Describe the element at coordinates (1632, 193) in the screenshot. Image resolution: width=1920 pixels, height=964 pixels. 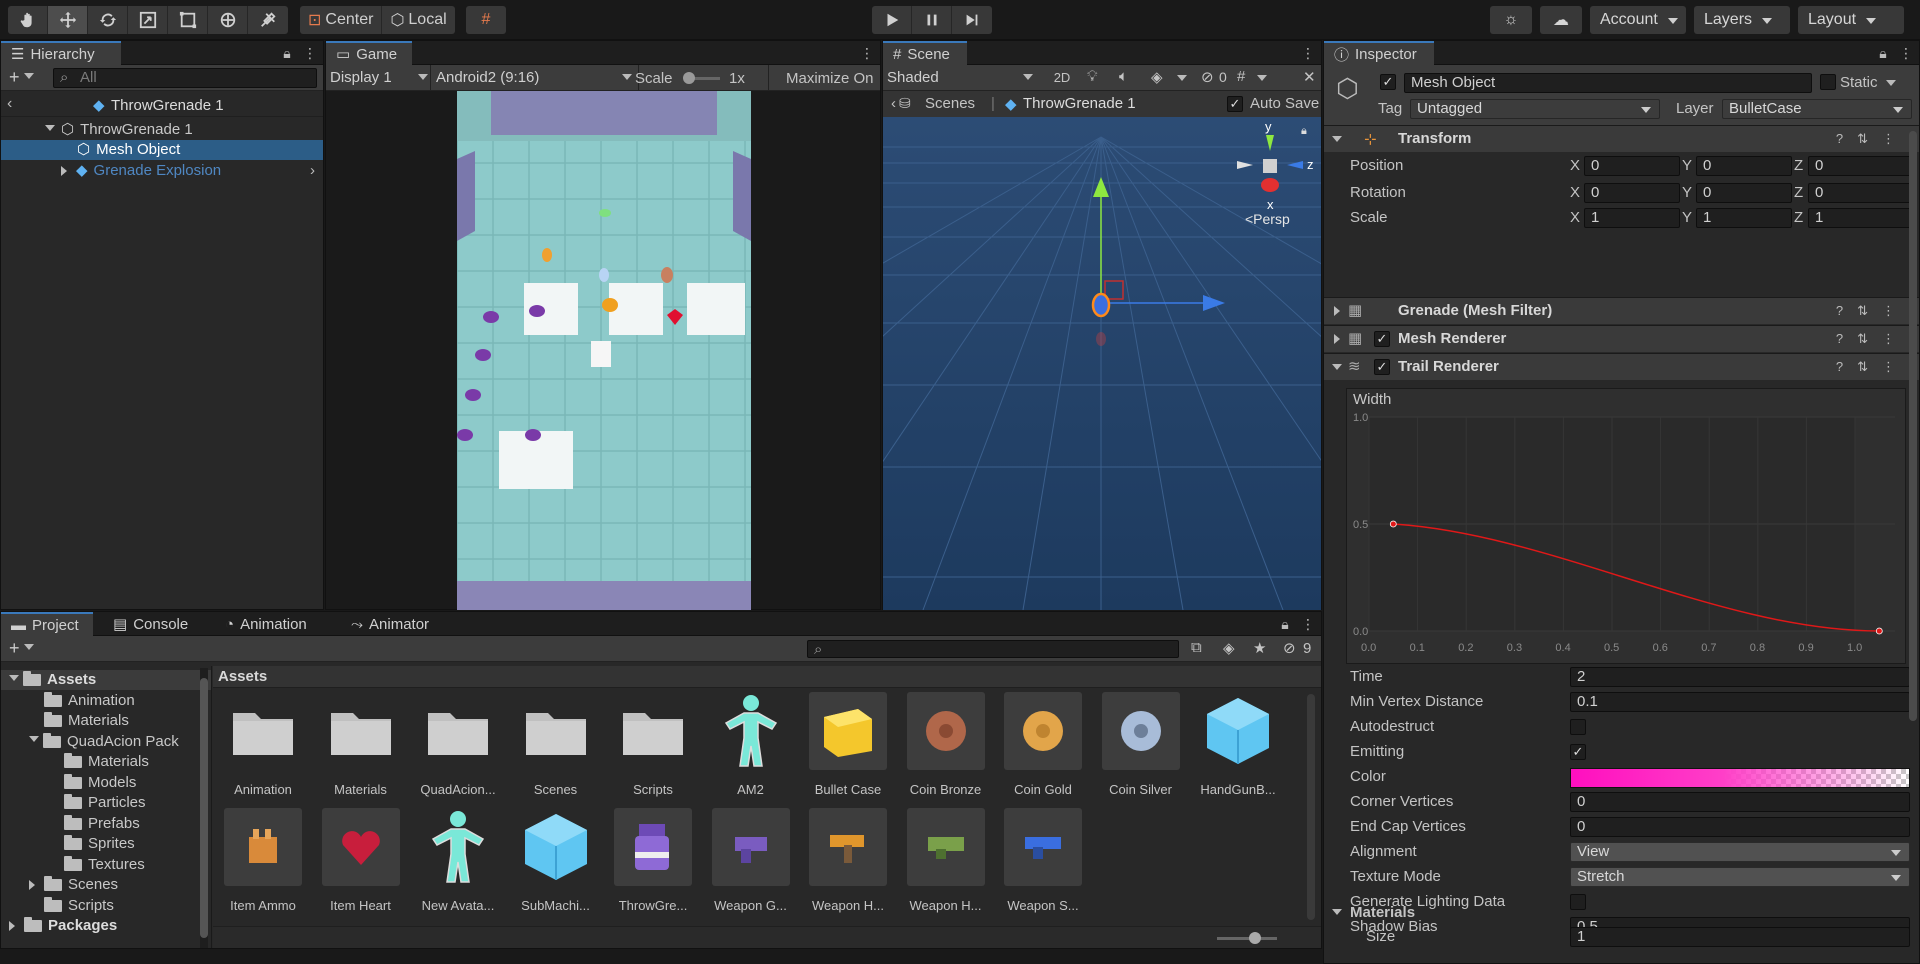
I see `rotation-x-field: 0` at that location.